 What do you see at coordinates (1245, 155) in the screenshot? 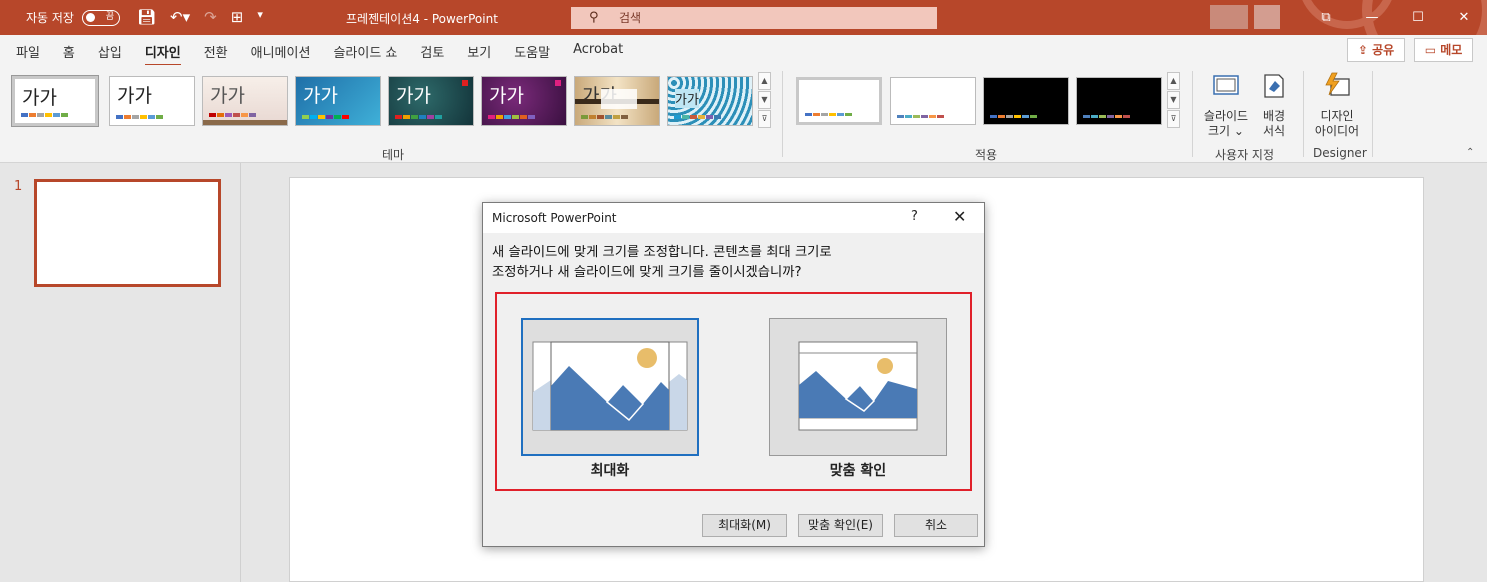
I see `customize-group-label: 사용자 지정` at bounding box center [1245, 155].